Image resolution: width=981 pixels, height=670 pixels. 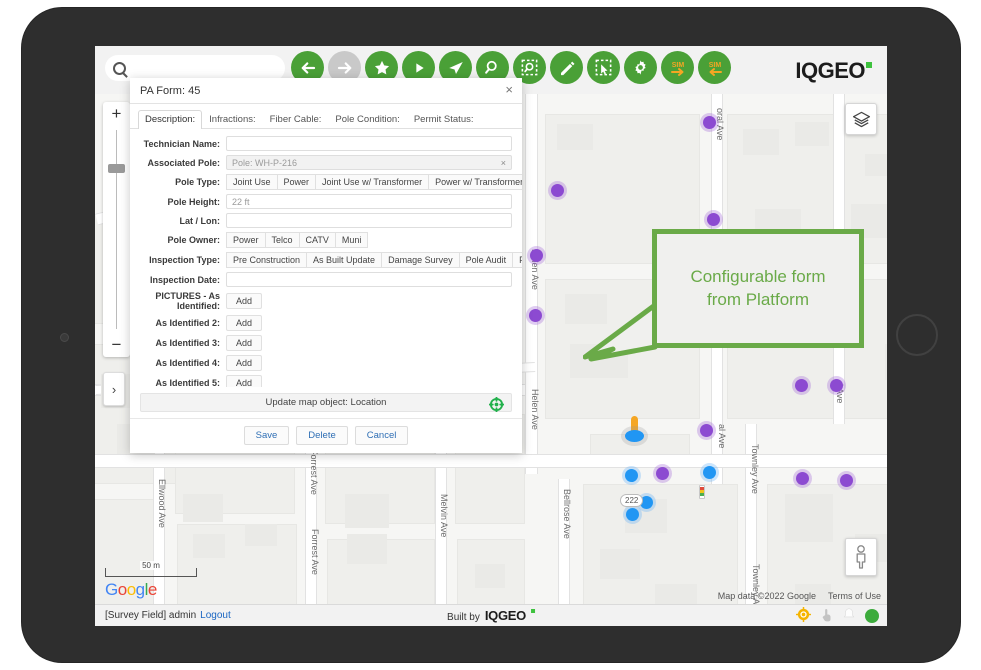 I want to click on form-field-control: Power Telco CATV Muni, so click(x=369, y=240).